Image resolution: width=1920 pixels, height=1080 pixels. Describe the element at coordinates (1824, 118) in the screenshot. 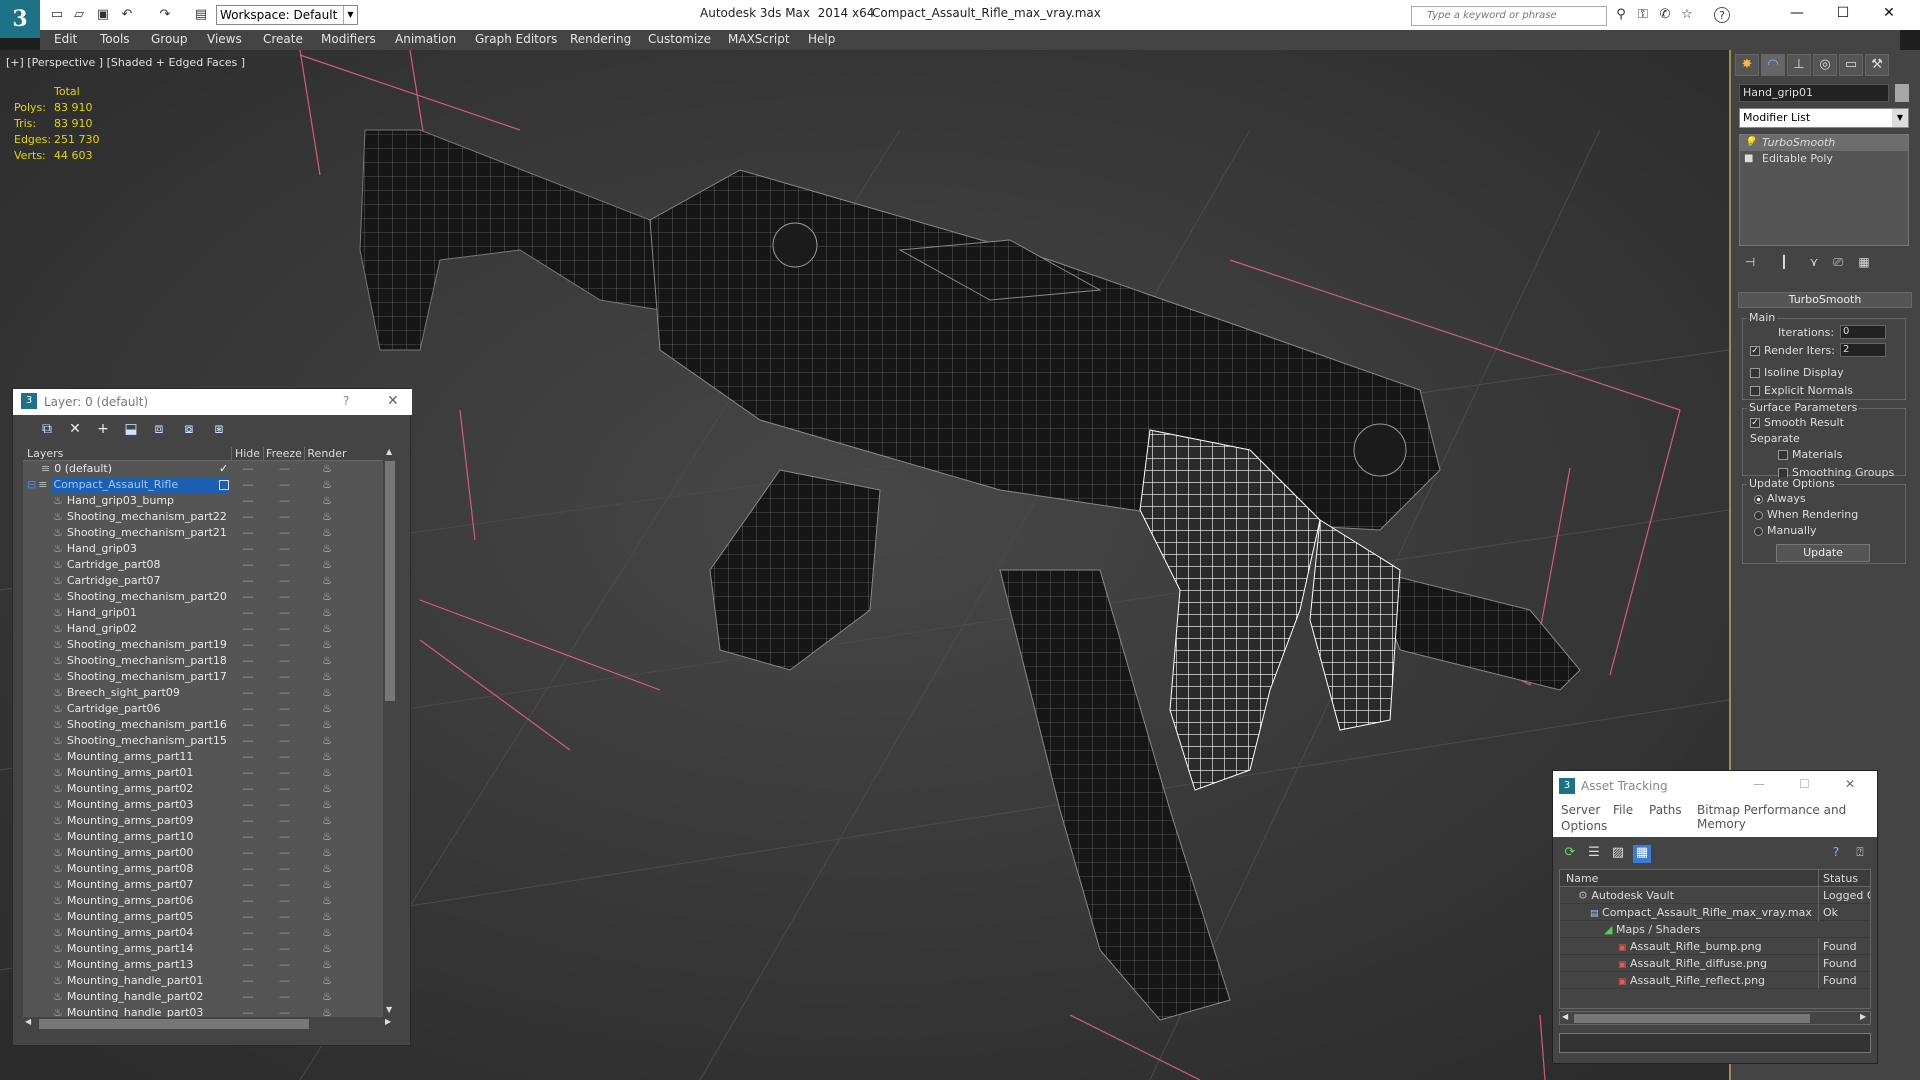

I see `modifier-list-dropdown: Modifier List ▼` at that location.